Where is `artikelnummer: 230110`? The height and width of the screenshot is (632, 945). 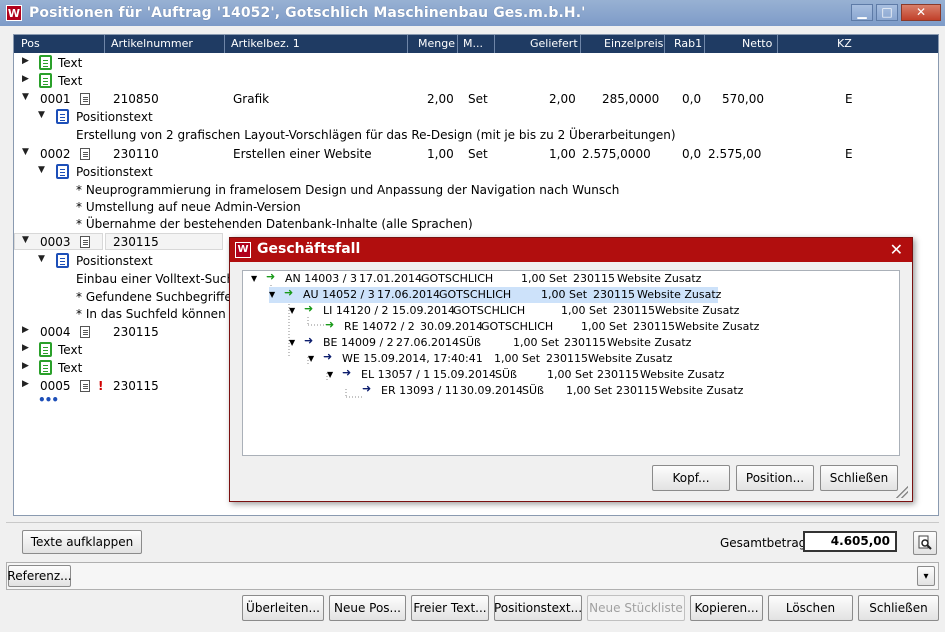 artikelnummer: 230110 is located at coordinates (136, 154).